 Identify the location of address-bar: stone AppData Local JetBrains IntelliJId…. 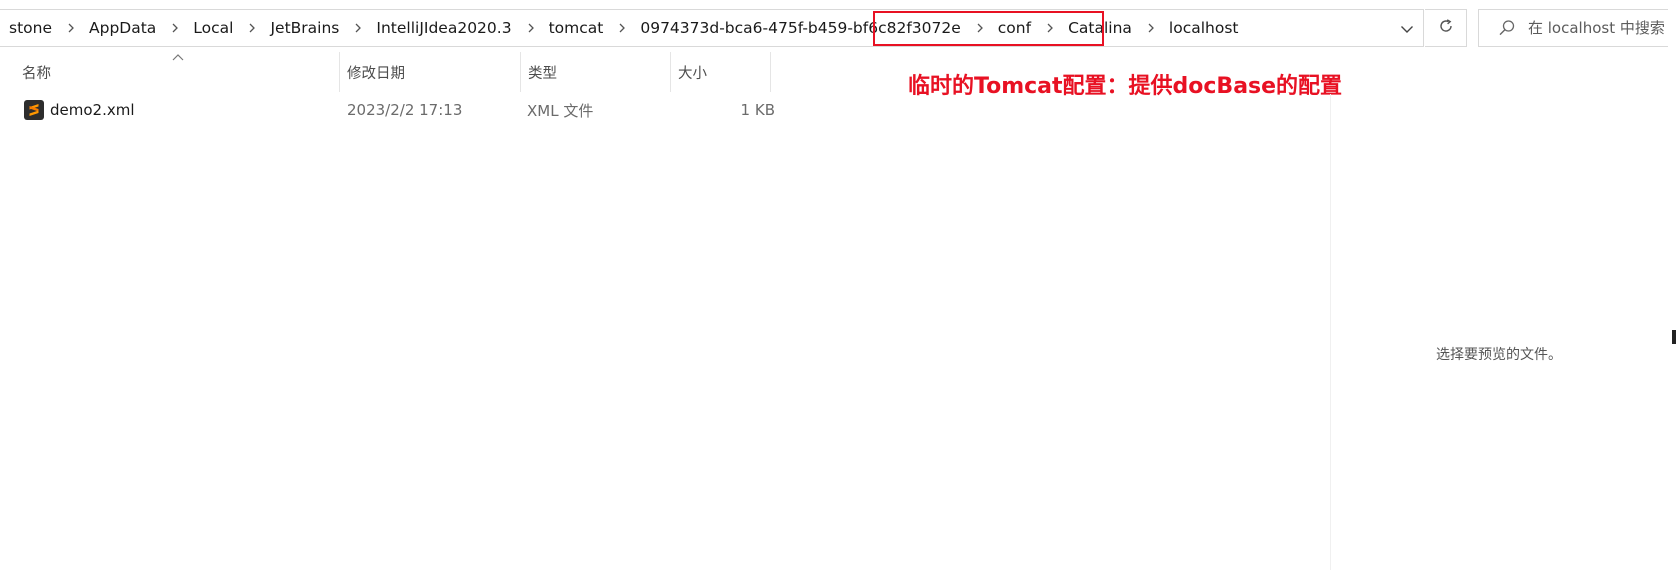
(712, 28).